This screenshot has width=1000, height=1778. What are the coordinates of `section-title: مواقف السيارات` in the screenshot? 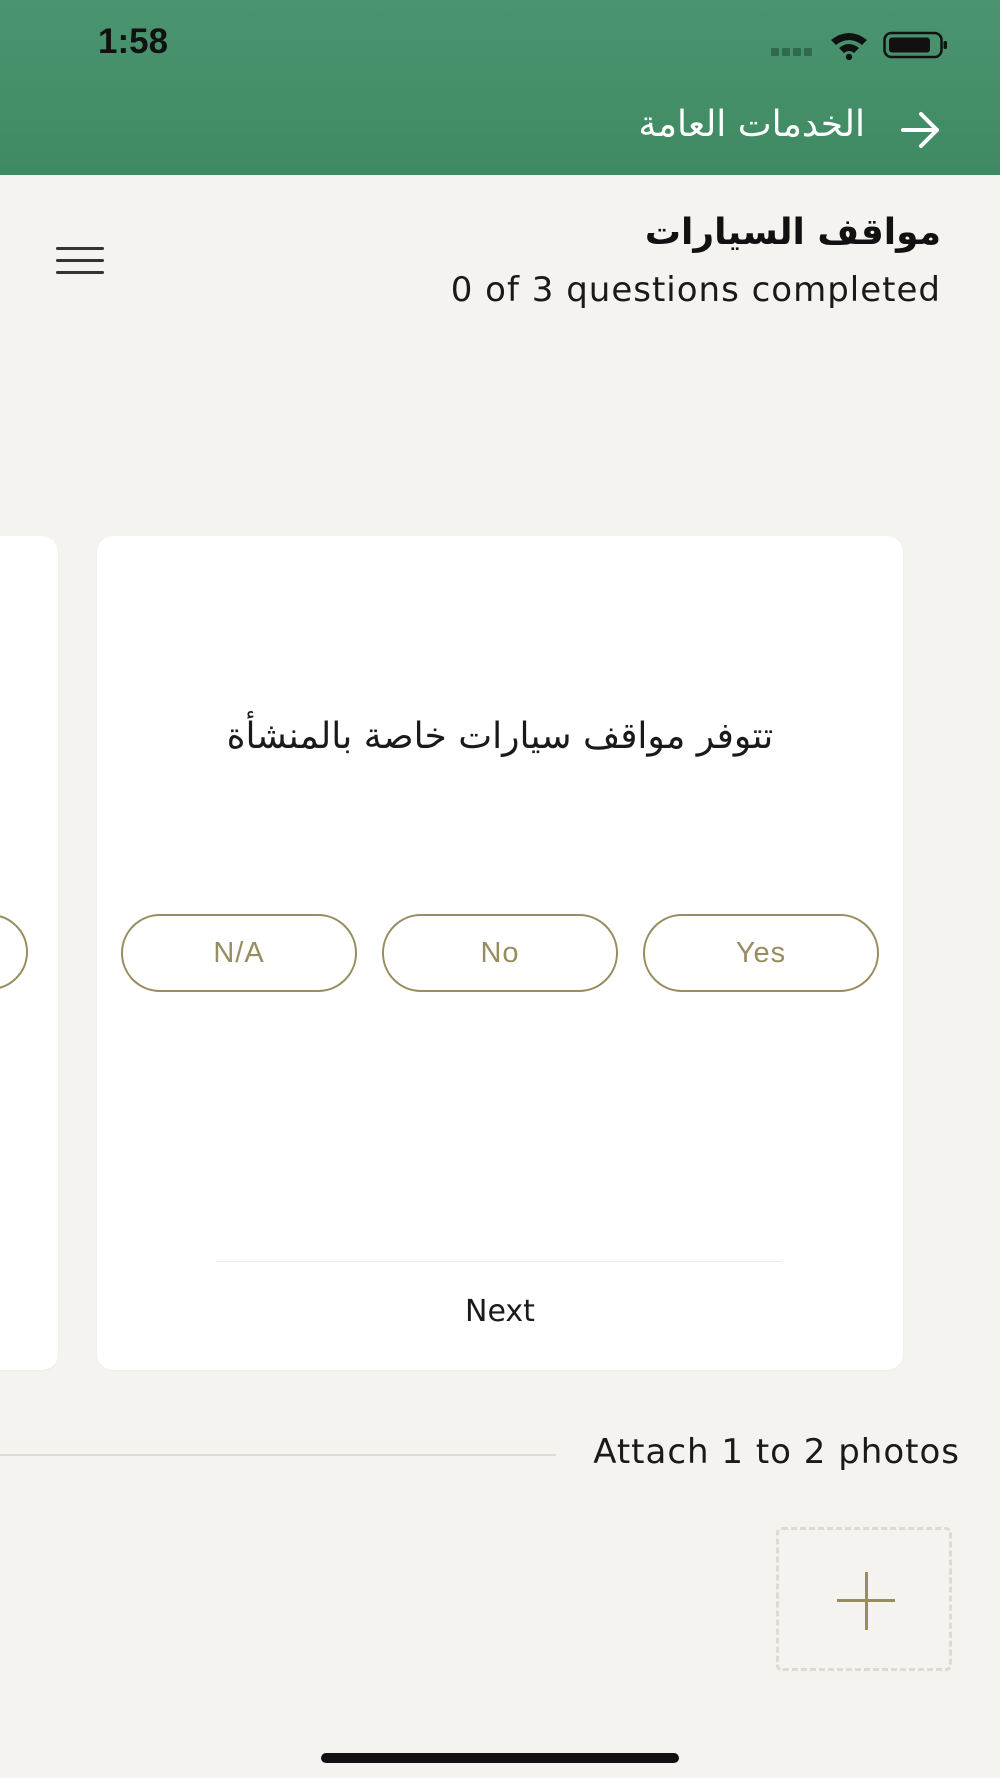 It's located at (792, 232).